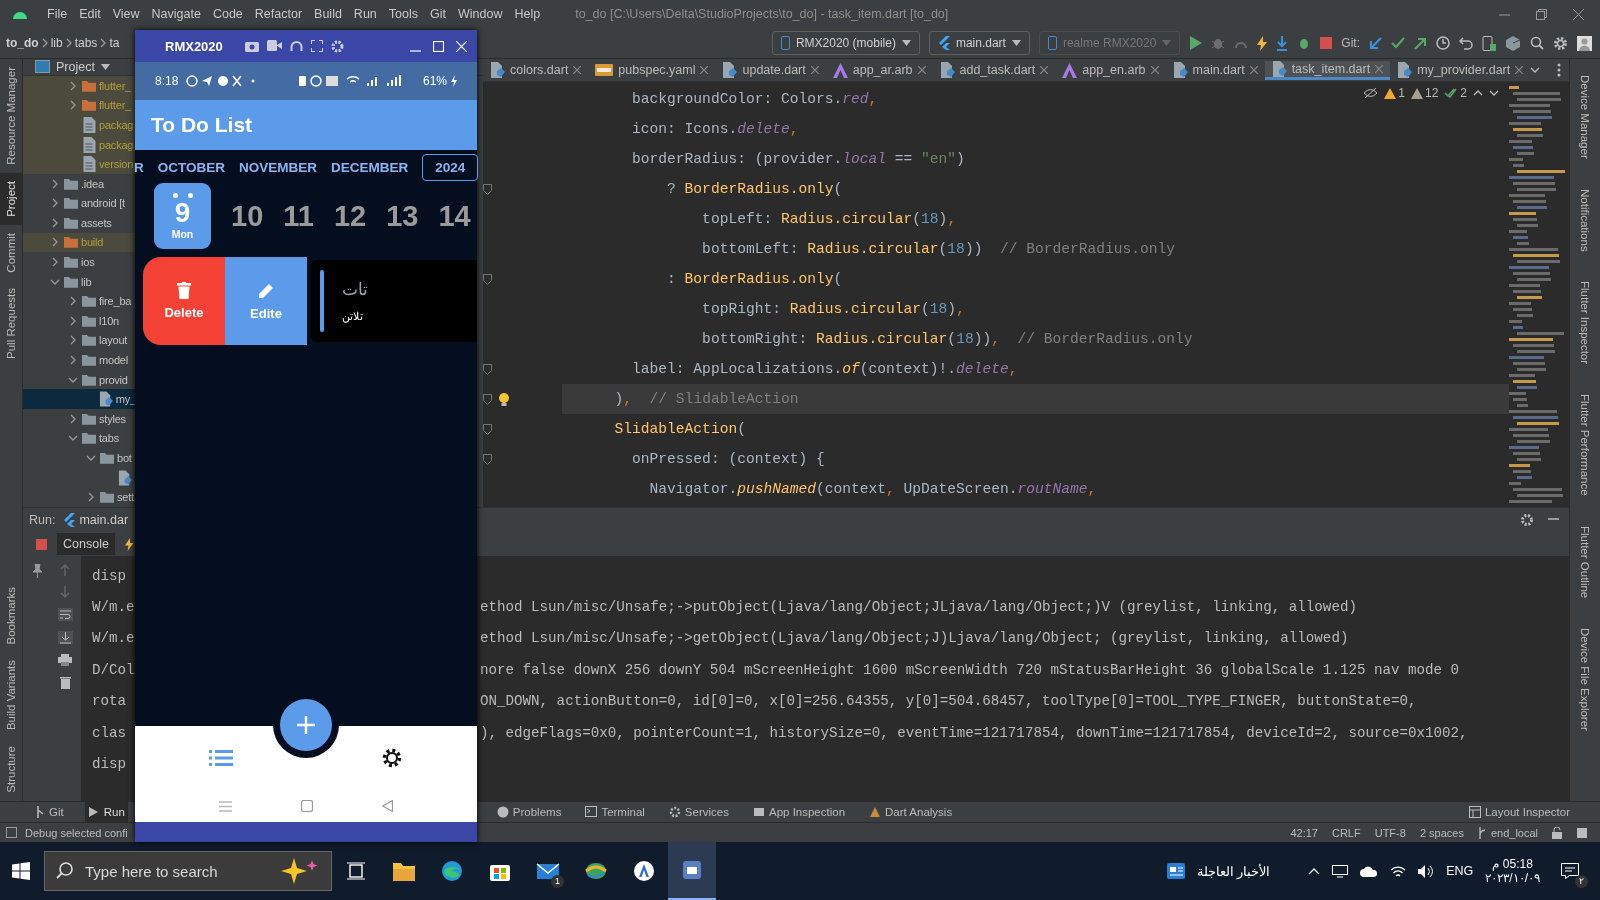  I want to click on camera-icon, so click(251, 45).